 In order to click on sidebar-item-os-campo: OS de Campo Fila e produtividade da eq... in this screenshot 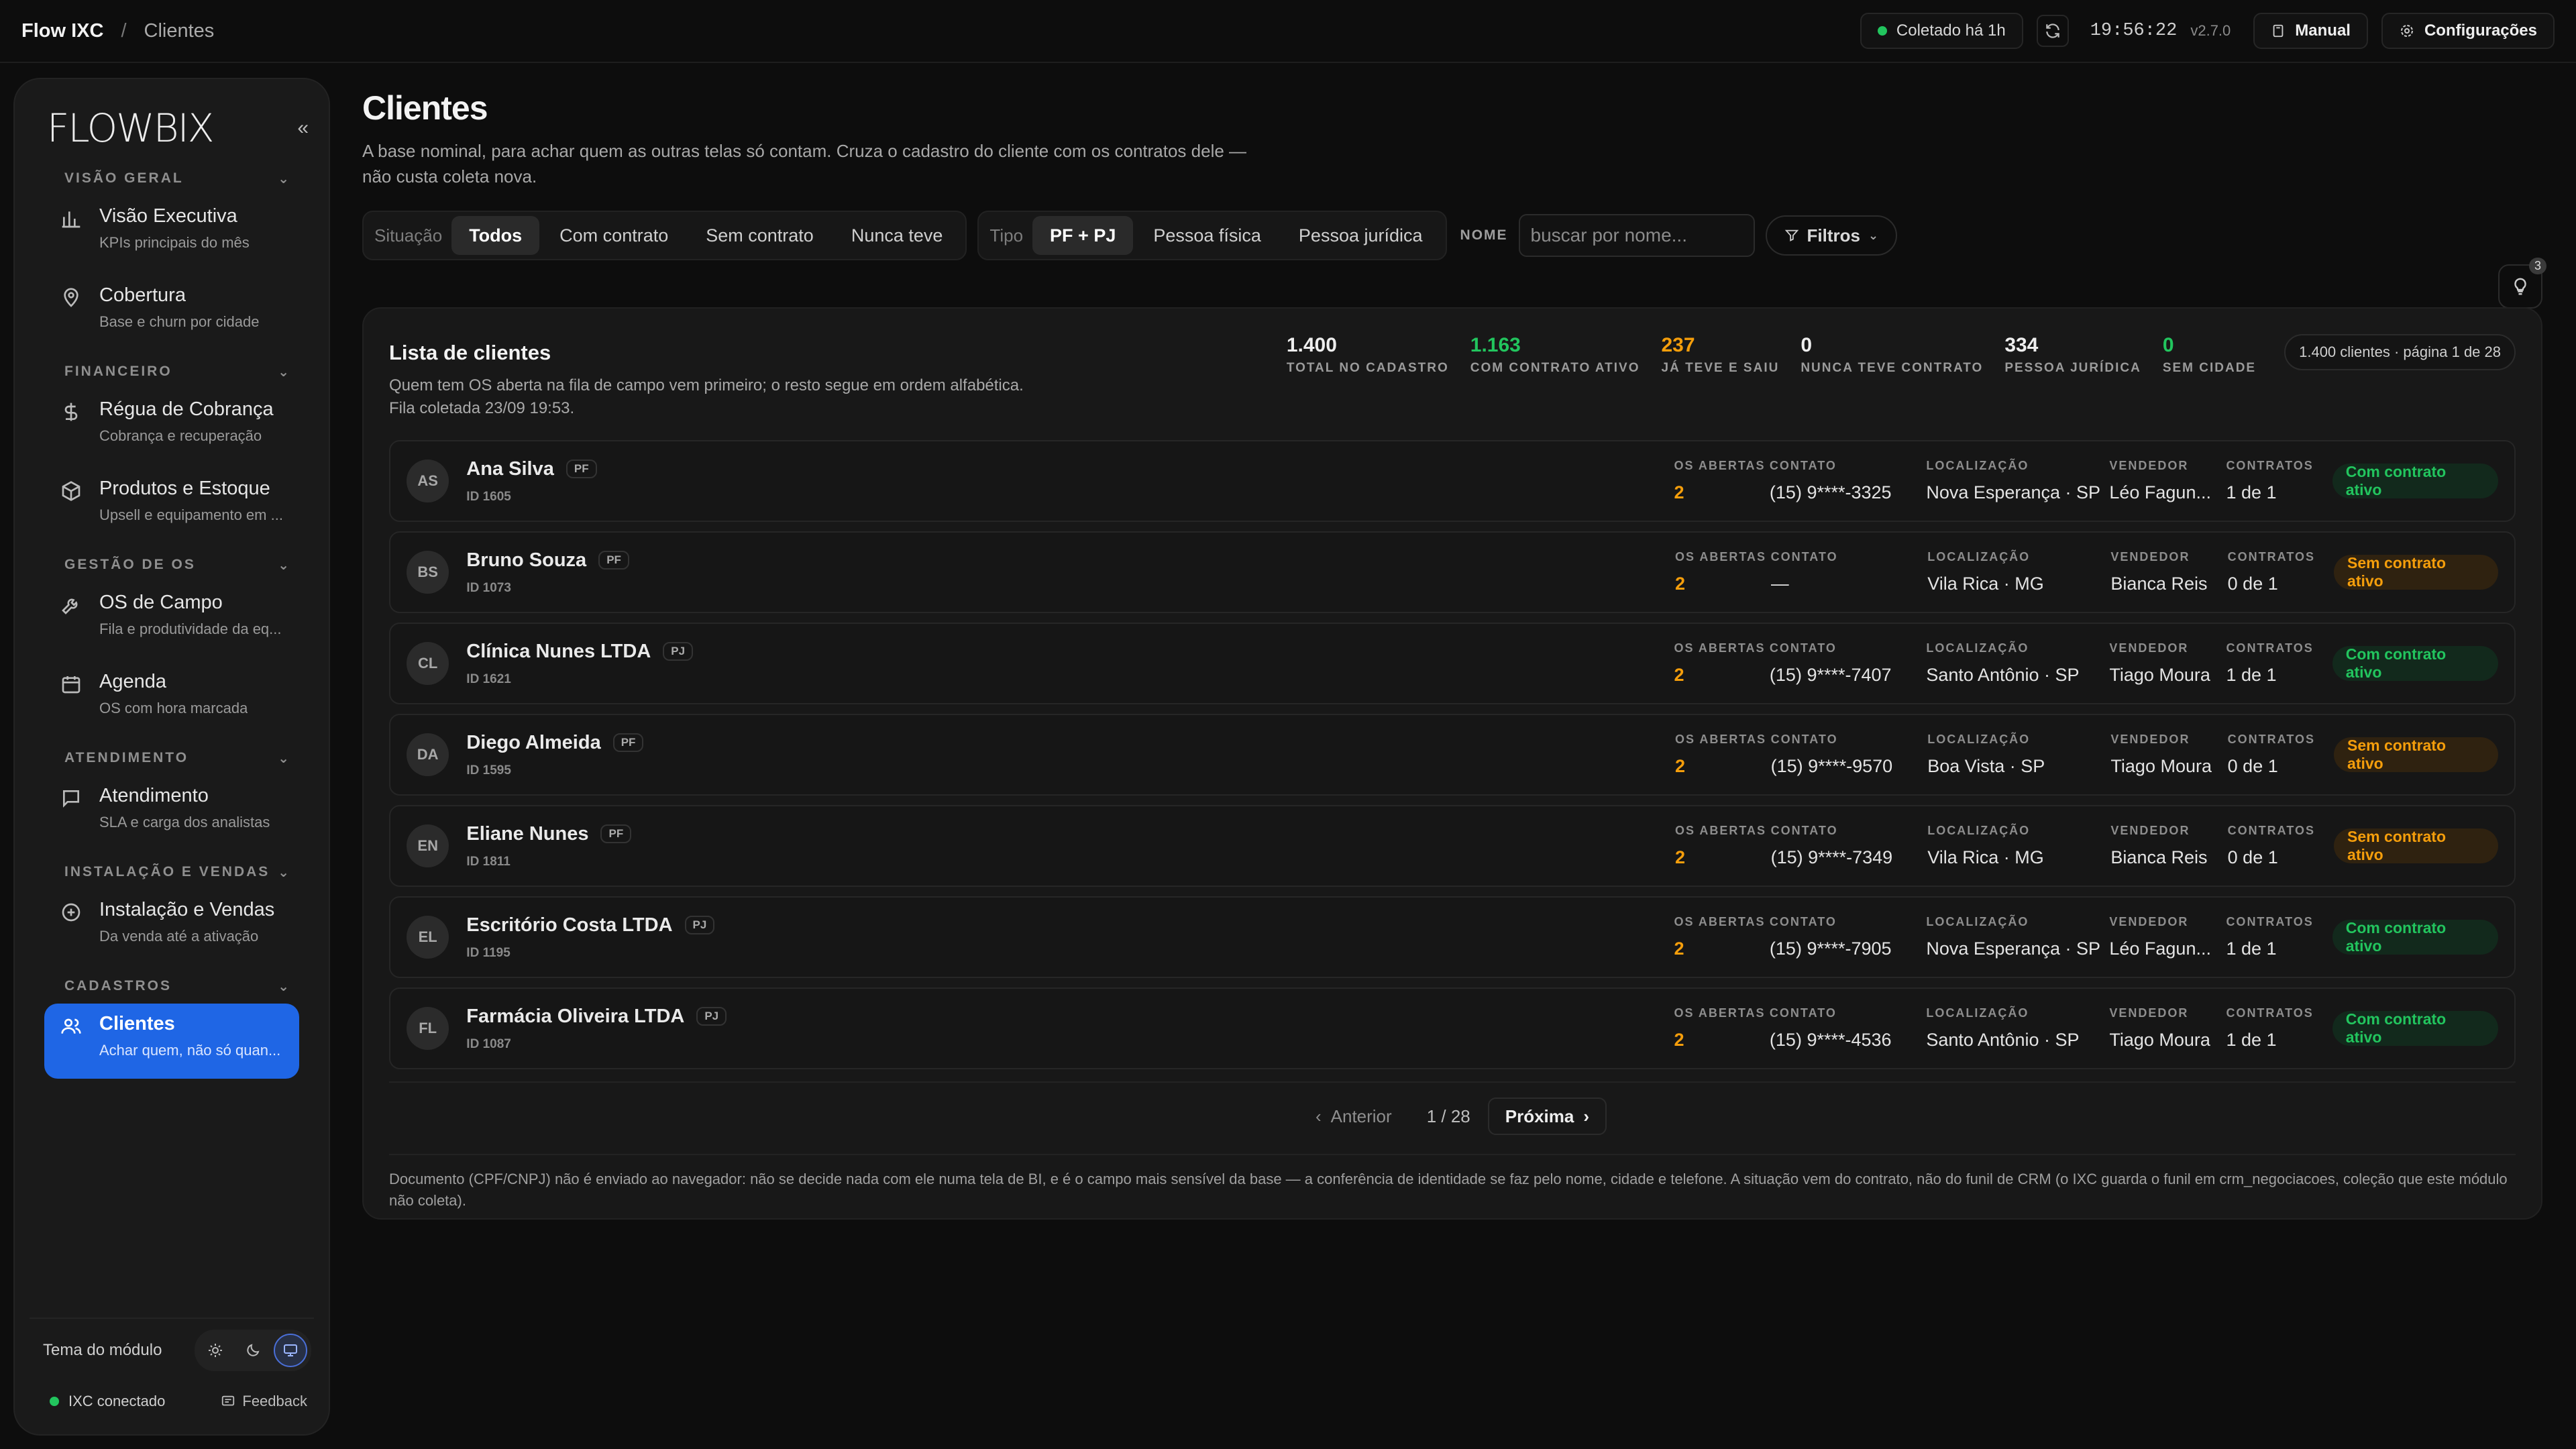, I will do `click(172, 621)`.